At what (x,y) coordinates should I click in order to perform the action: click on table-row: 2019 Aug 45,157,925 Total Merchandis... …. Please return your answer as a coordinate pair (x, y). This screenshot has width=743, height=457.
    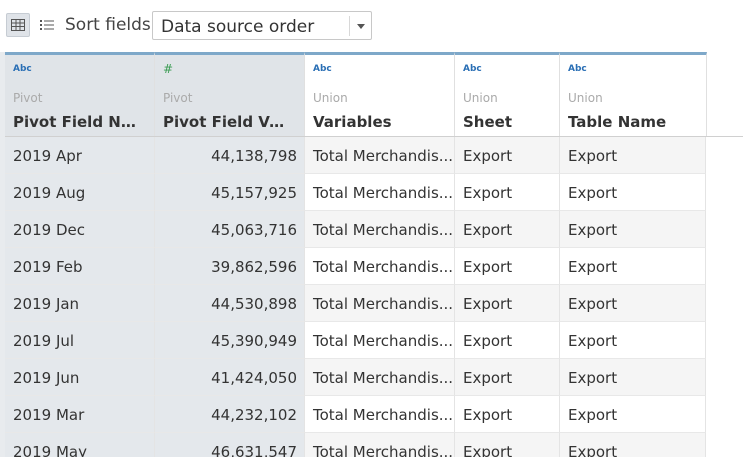
    Looking at the image, I should click on (355, 192).